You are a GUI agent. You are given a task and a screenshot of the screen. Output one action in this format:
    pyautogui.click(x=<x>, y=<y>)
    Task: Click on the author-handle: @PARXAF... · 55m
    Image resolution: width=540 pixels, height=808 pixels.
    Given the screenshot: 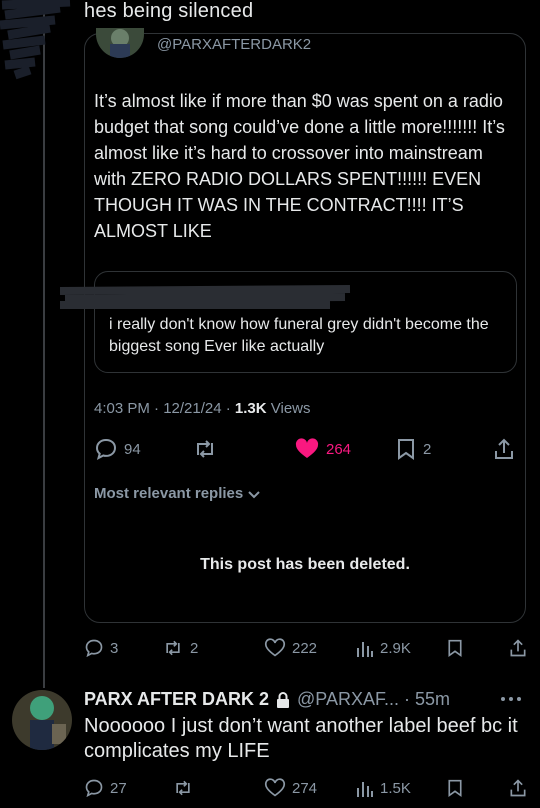 What is the action you would take?
    pyautogui.click(x=373, y=699)
    